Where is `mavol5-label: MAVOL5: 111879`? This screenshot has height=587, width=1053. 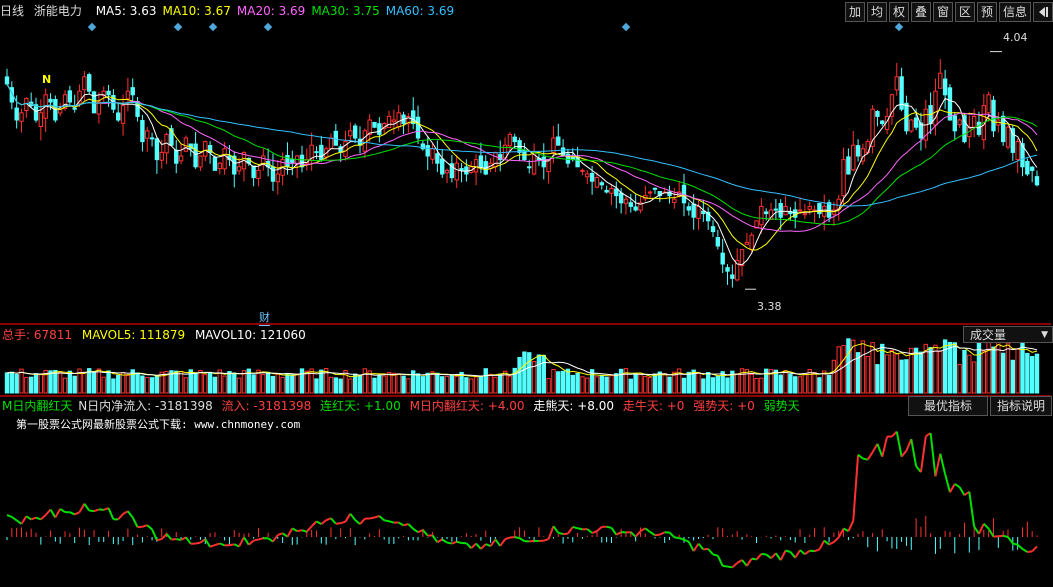
mavol5-label: MAVOL5: 111879 is located at coordinates (133, 335).